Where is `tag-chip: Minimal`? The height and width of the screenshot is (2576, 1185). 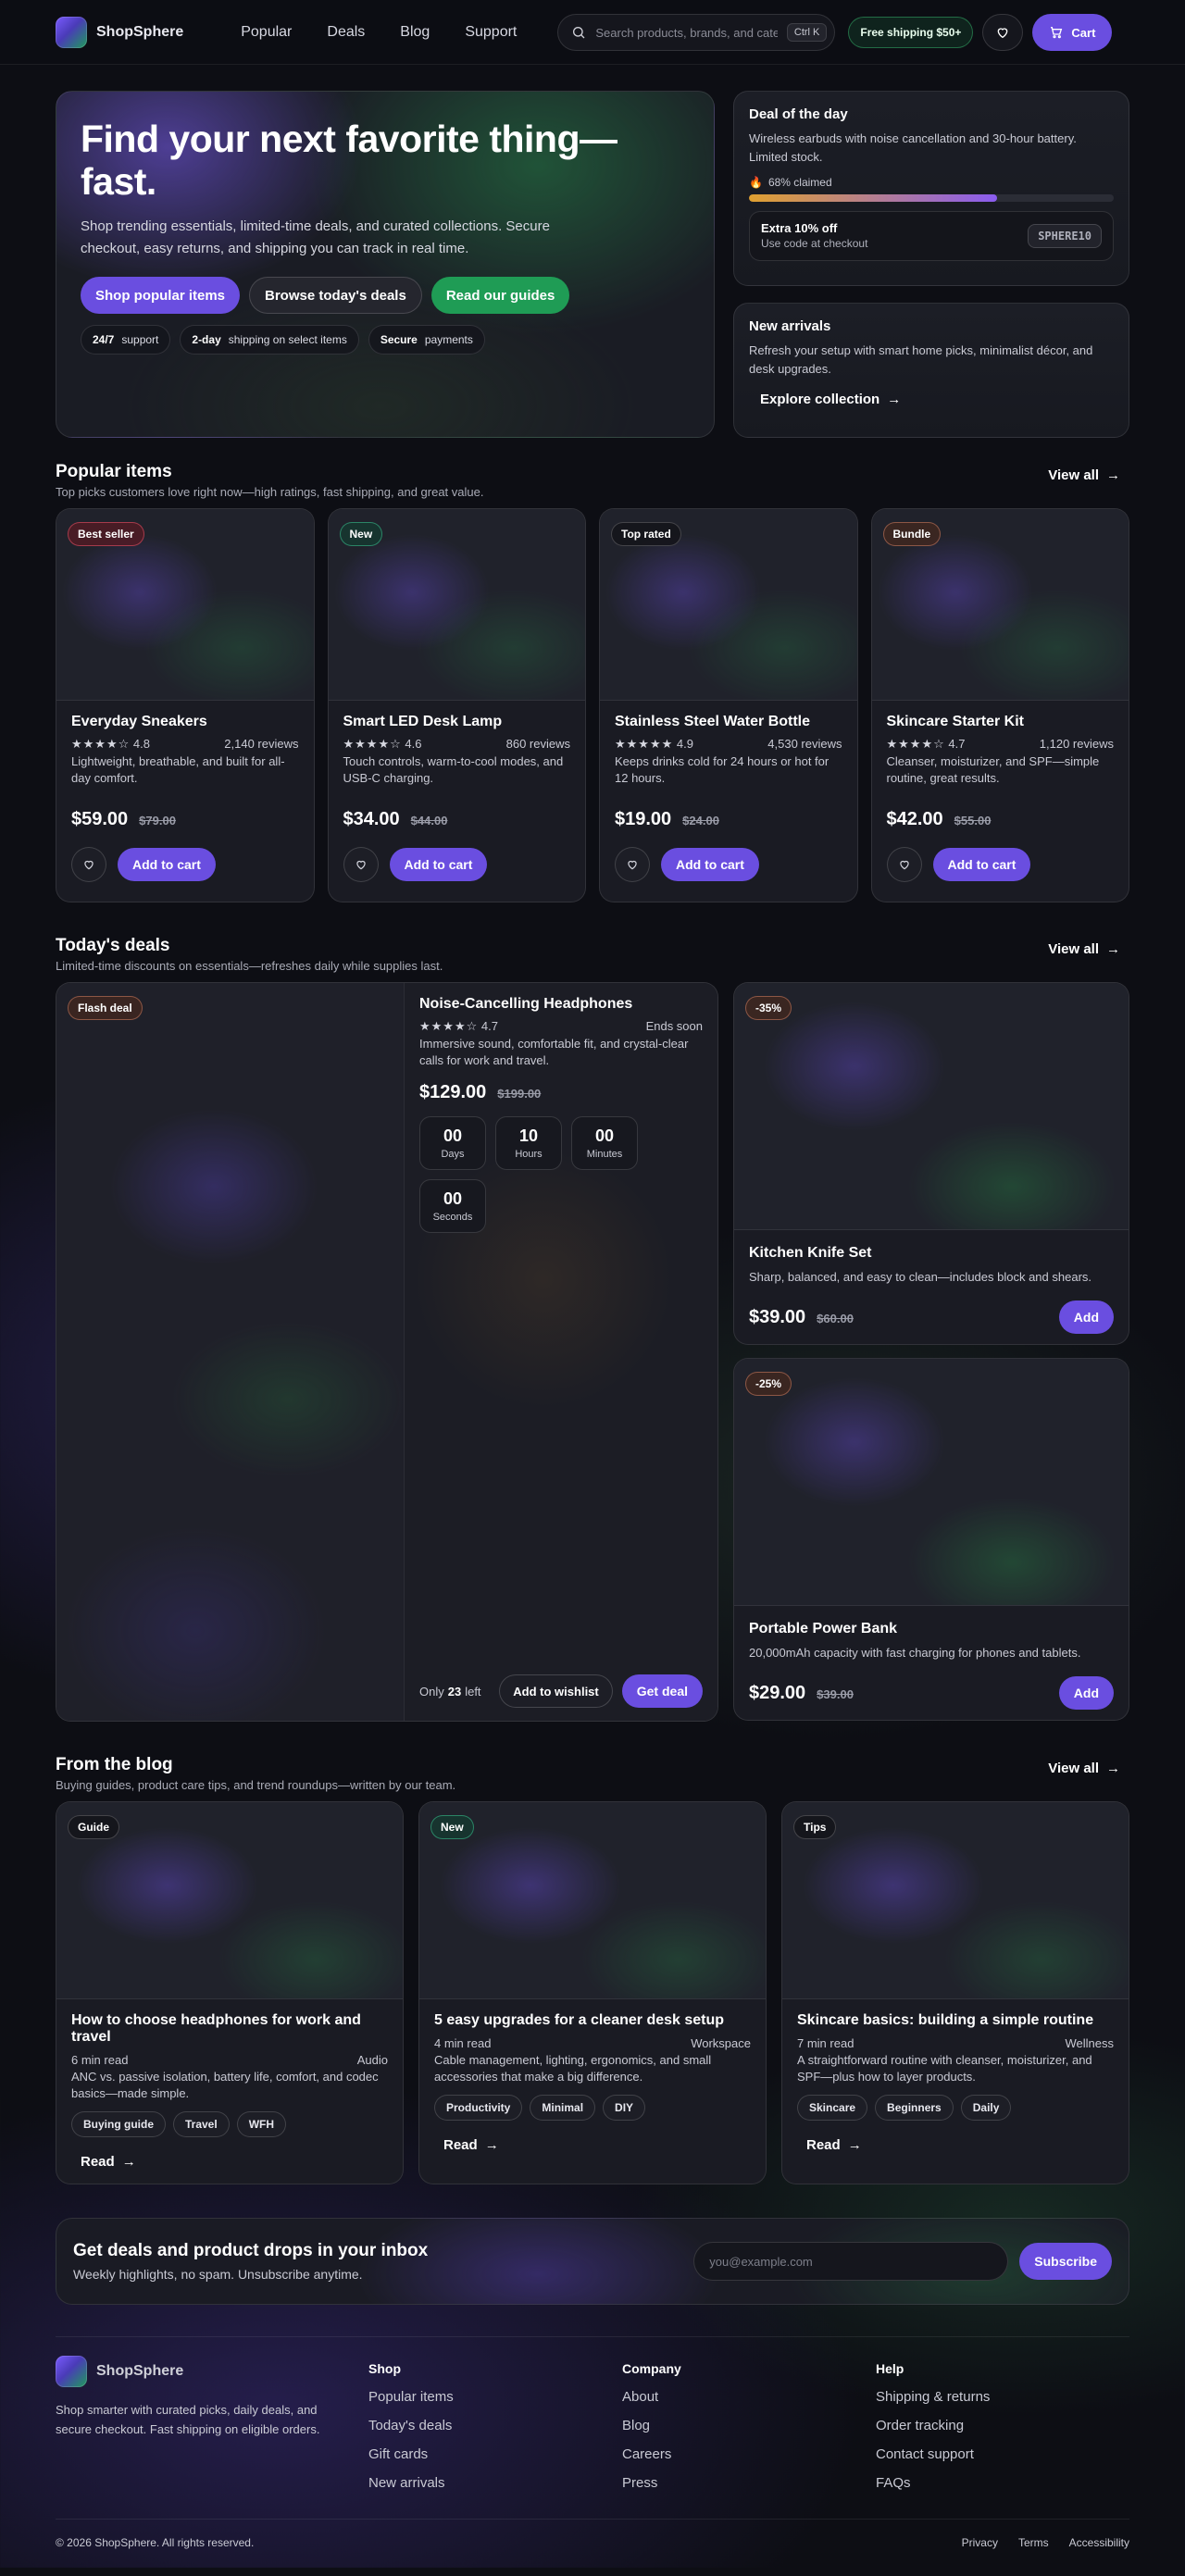
tag-chip: Minimal is located at coordinates (563, 2108).